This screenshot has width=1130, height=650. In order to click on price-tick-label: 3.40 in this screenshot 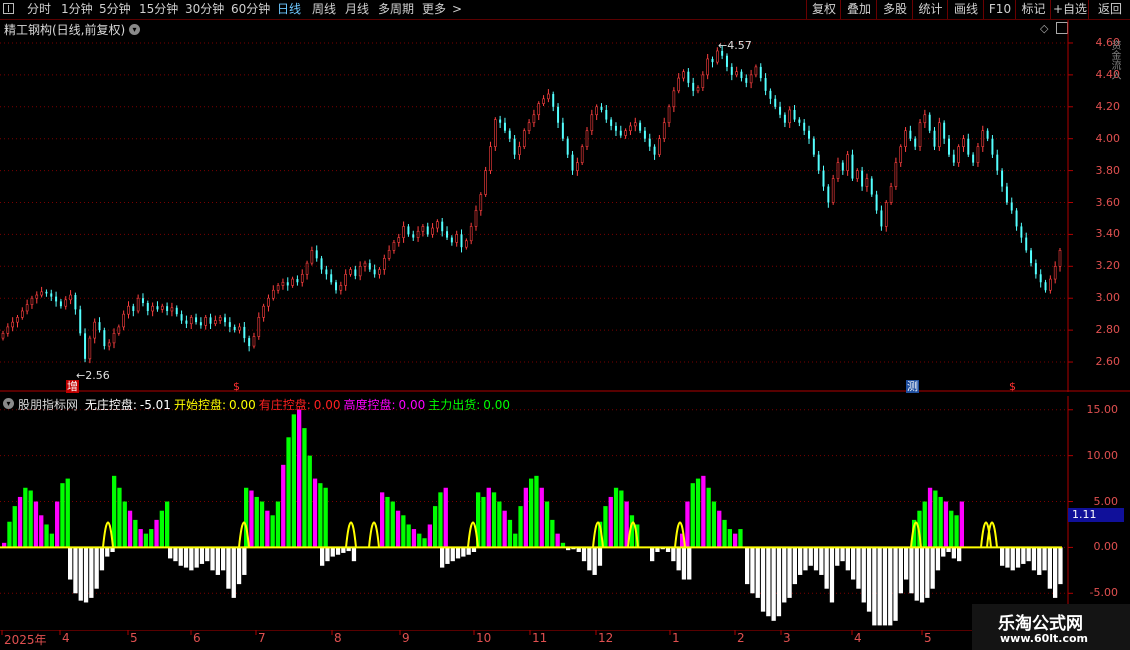, I will do `click(1108, 234)`.